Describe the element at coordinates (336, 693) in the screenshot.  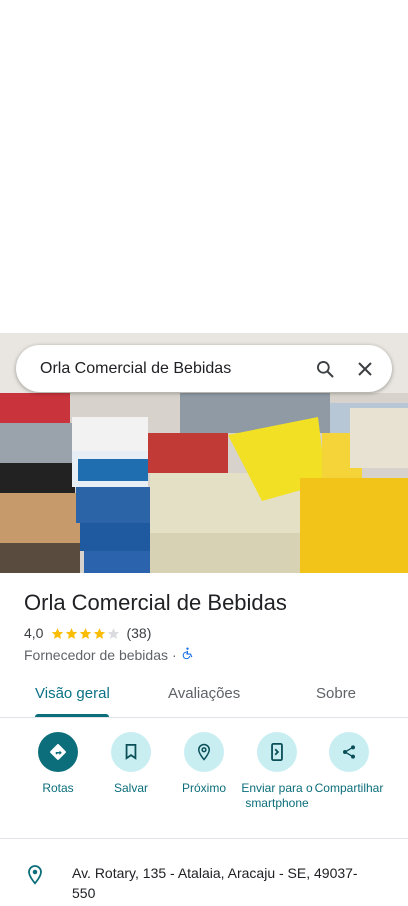
I see `tab-about: Sobre` at that location.